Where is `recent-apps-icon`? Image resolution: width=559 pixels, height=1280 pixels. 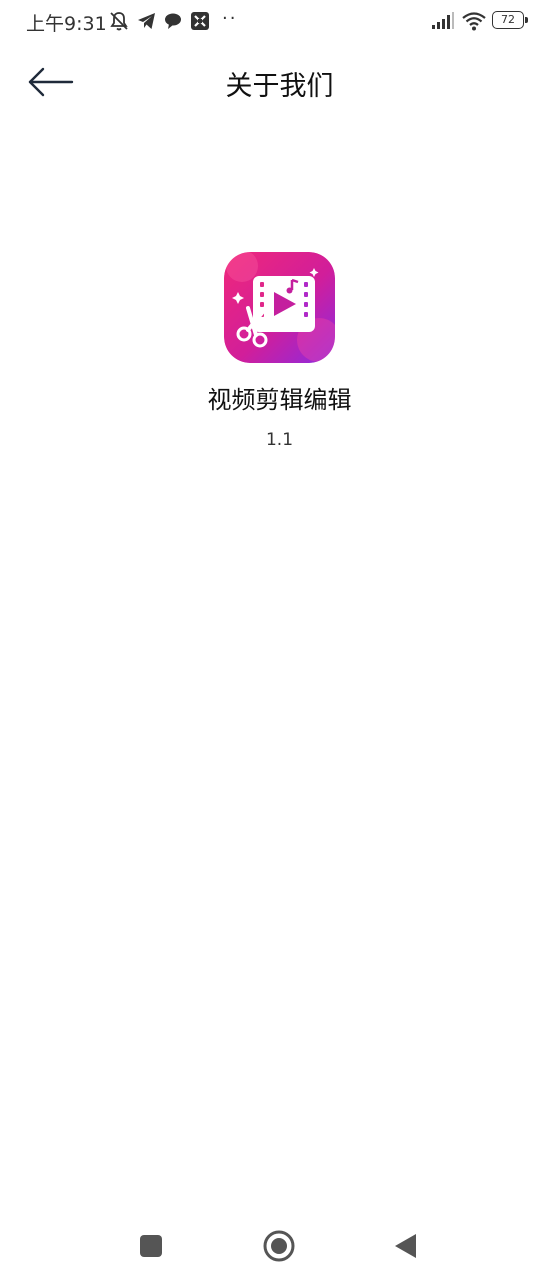 recent-apps-icon is located at coordinates (151, 1246).